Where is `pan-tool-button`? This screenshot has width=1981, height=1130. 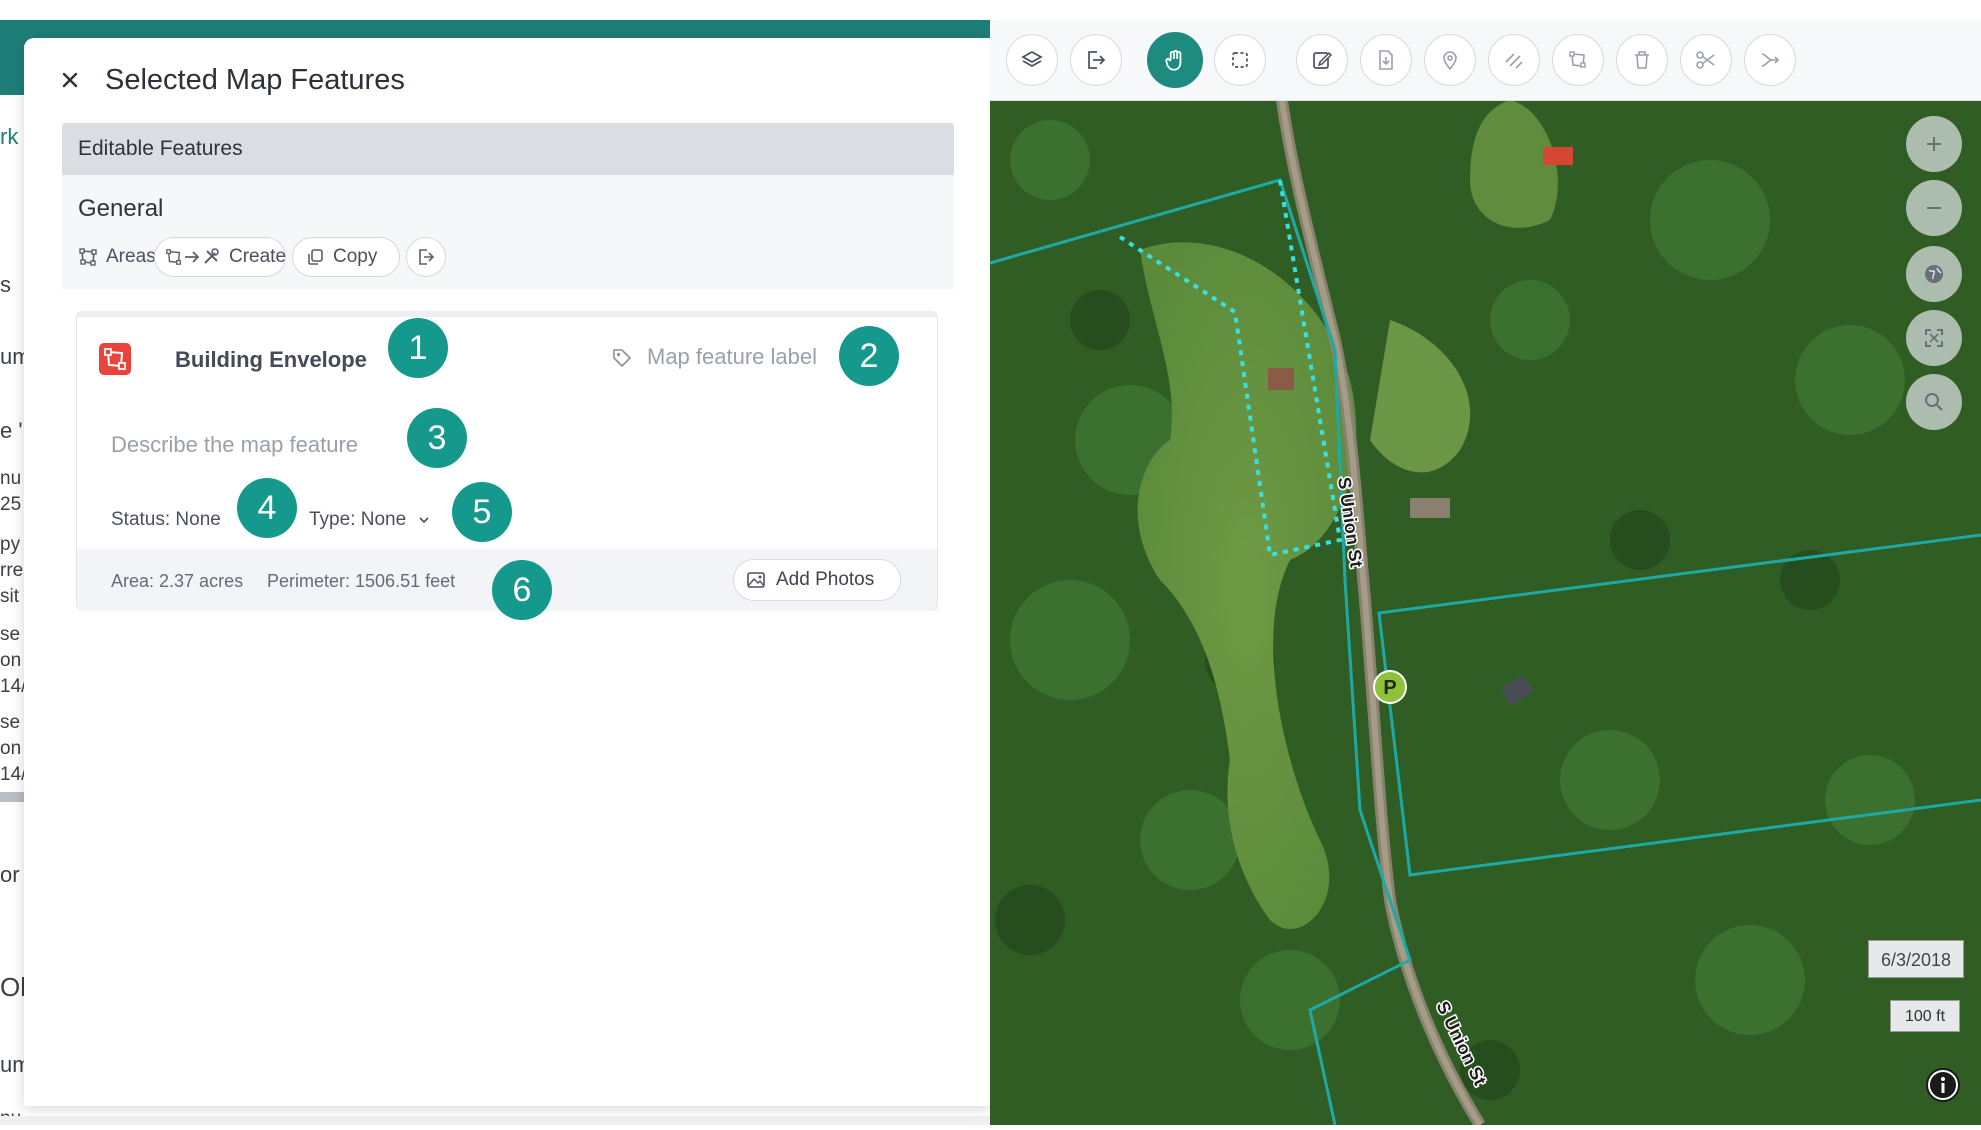 pan-tool-button is located at coordinates (1175, 60).